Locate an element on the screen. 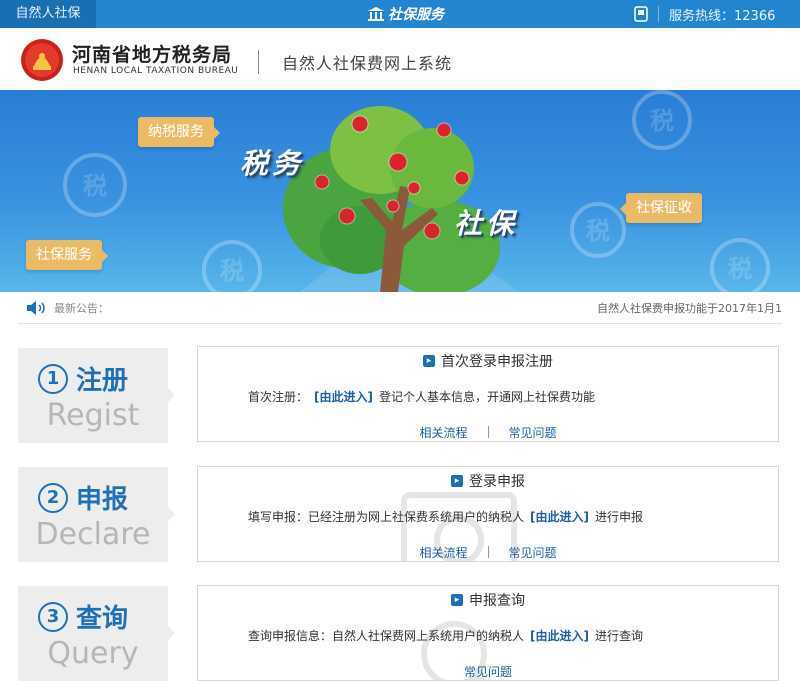 This screenshot has width=800, height=681. card-links: 常见问题 is located at coordinates (488, 671).